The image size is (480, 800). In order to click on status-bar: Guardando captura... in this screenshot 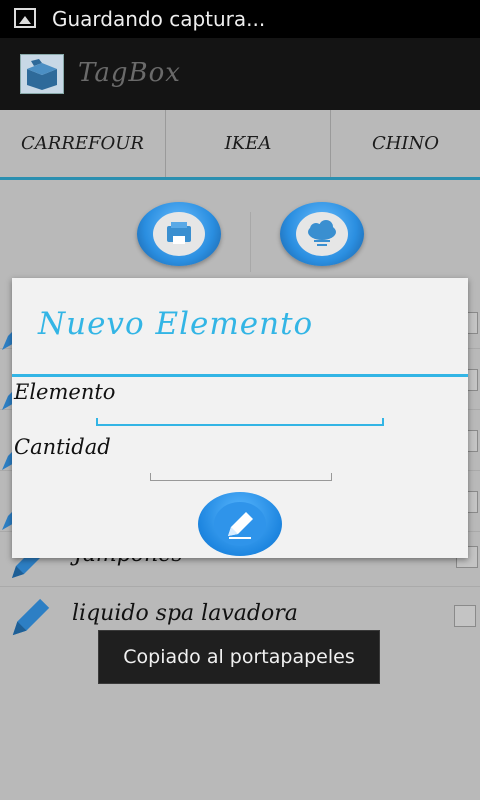, I will do `click(240, 19)`.